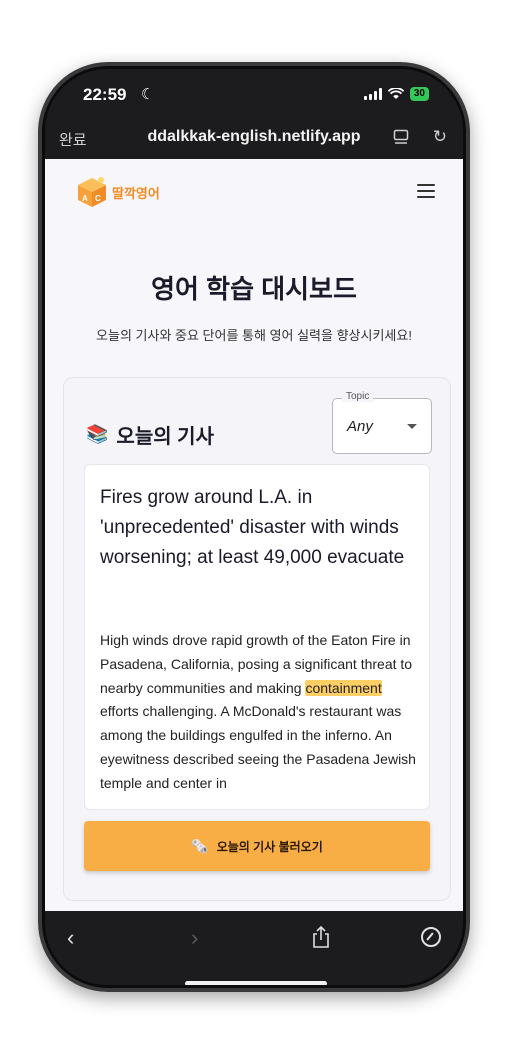 The width and height of the screenshot is (508, 1038). I want to click on forward-icon: ›, so click(194, 938).